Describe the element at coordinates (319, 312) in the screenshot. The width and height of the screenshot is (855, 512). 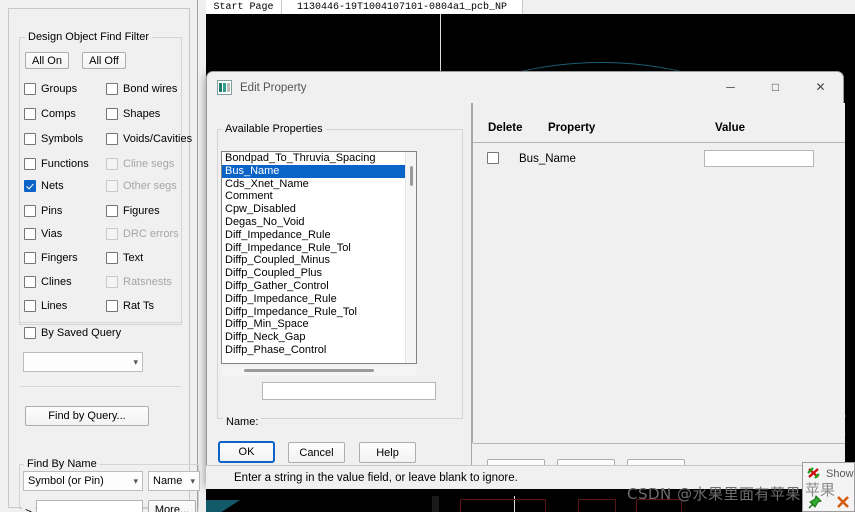
I see `list-item: Diffp_Impedance_Rule_Tol` at that location.